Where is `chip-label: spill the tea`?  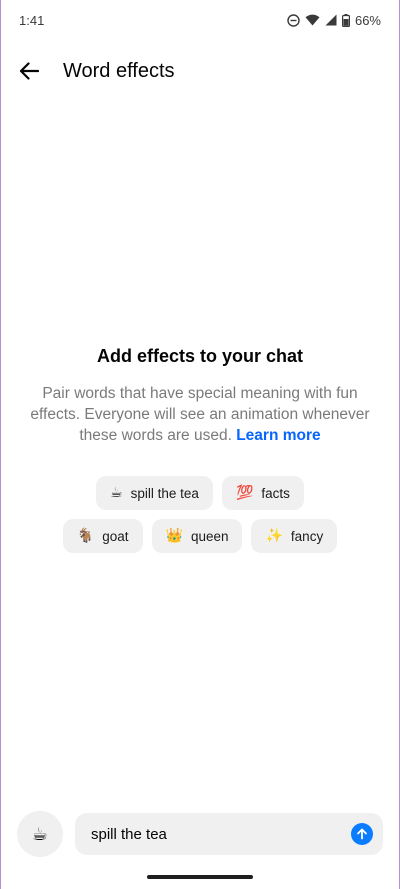
chip-label: spill the tea is located at coordinates (164, 493).